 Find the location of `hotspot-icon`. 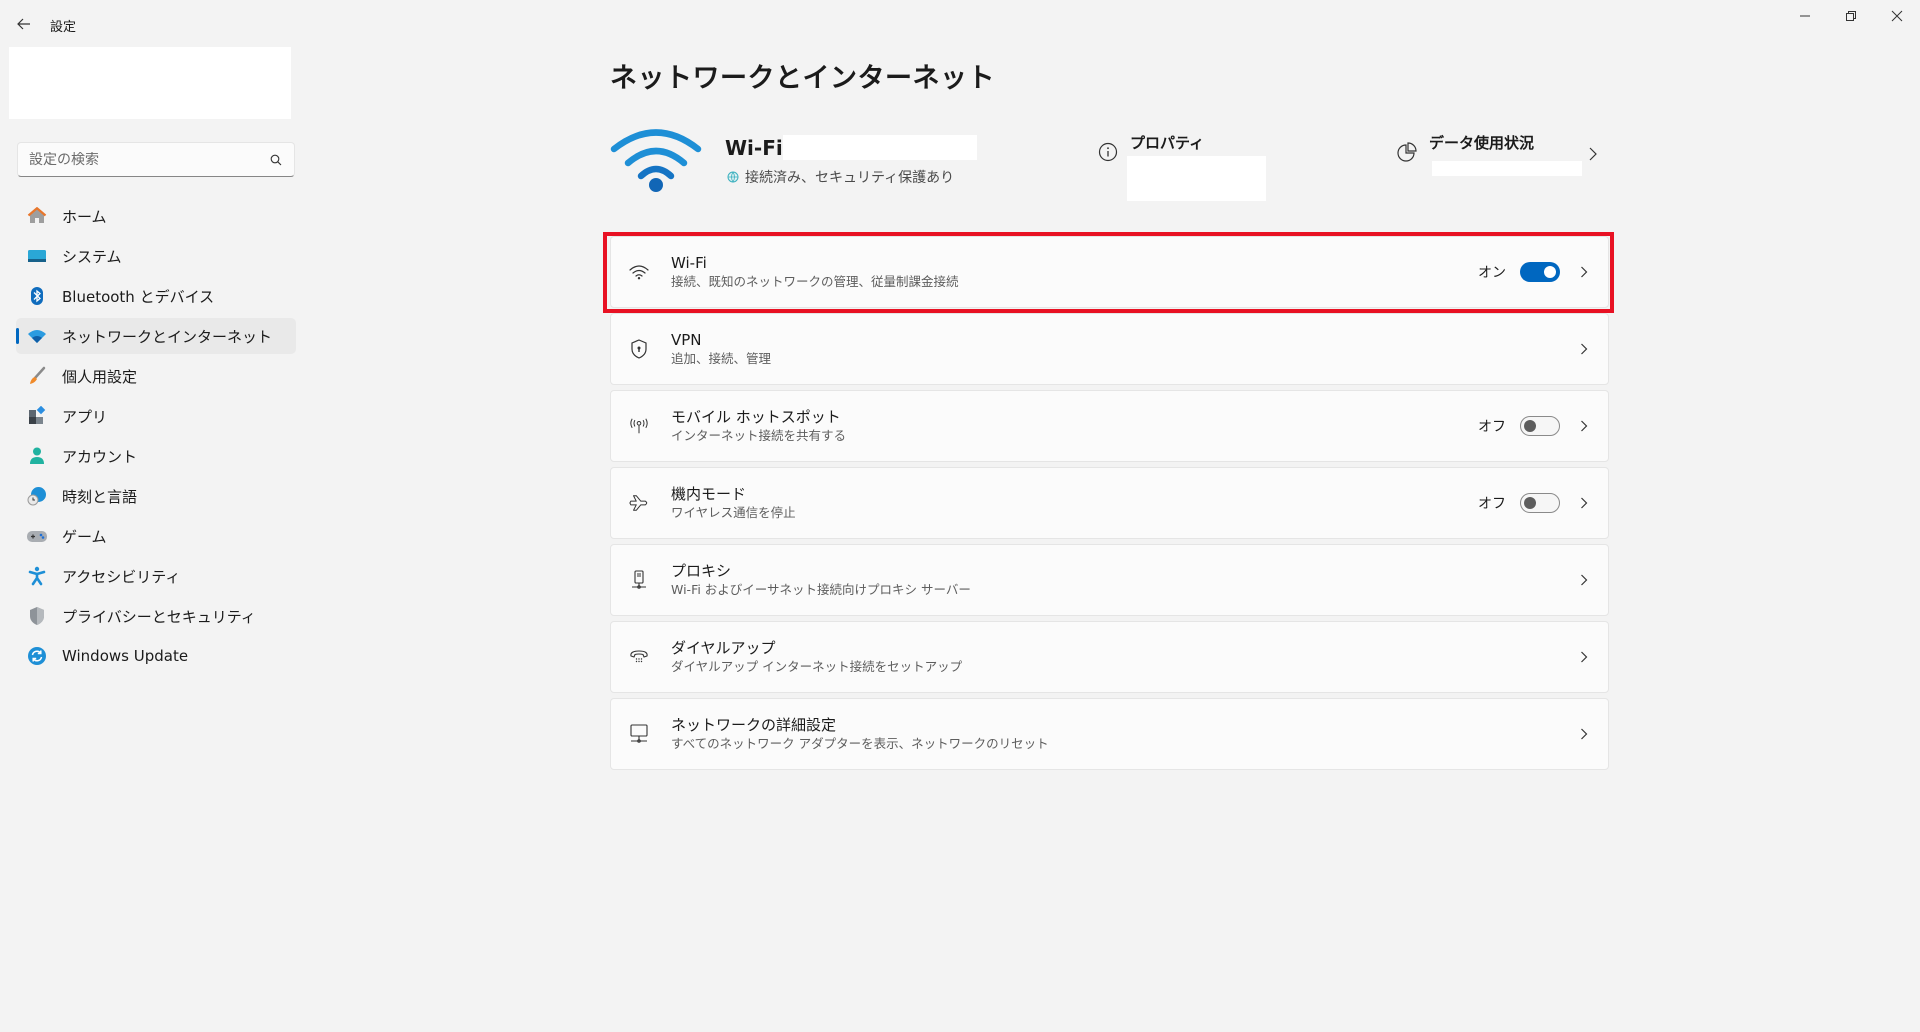

hotspot-icon is located at coordinates (639, 426).